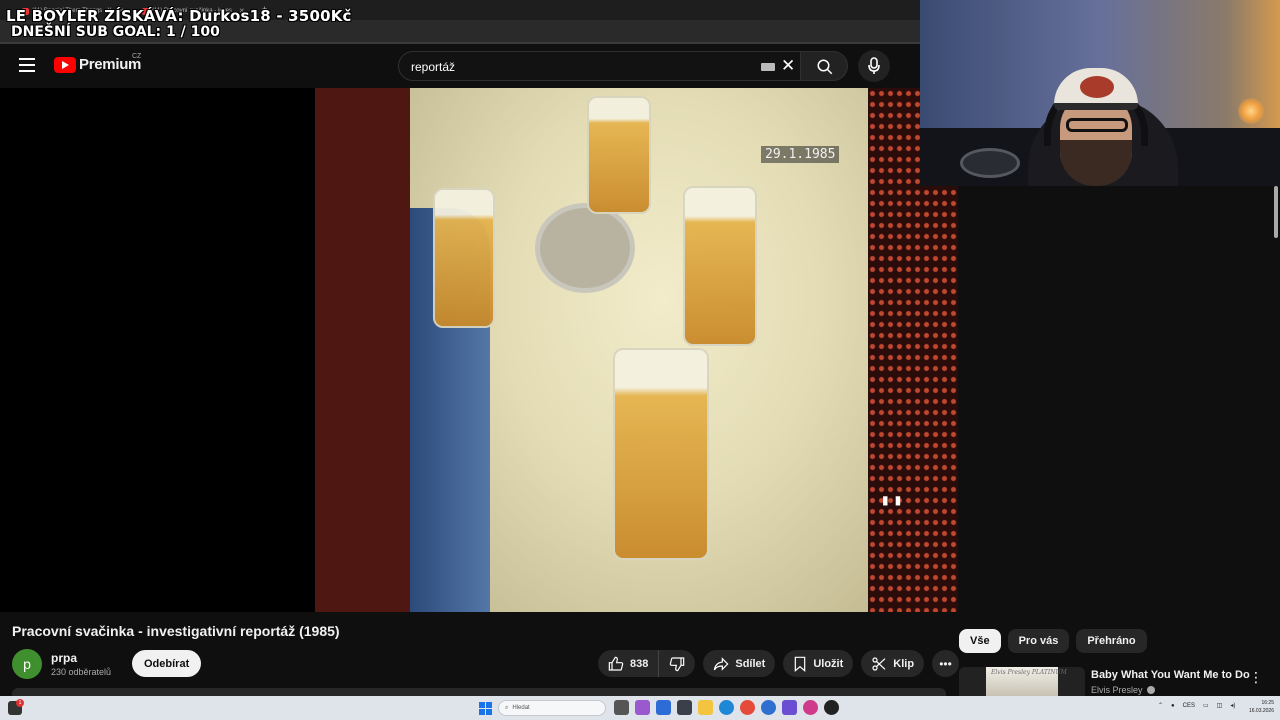  I want to click on hamburger-menu-icon, so click(27, 65).